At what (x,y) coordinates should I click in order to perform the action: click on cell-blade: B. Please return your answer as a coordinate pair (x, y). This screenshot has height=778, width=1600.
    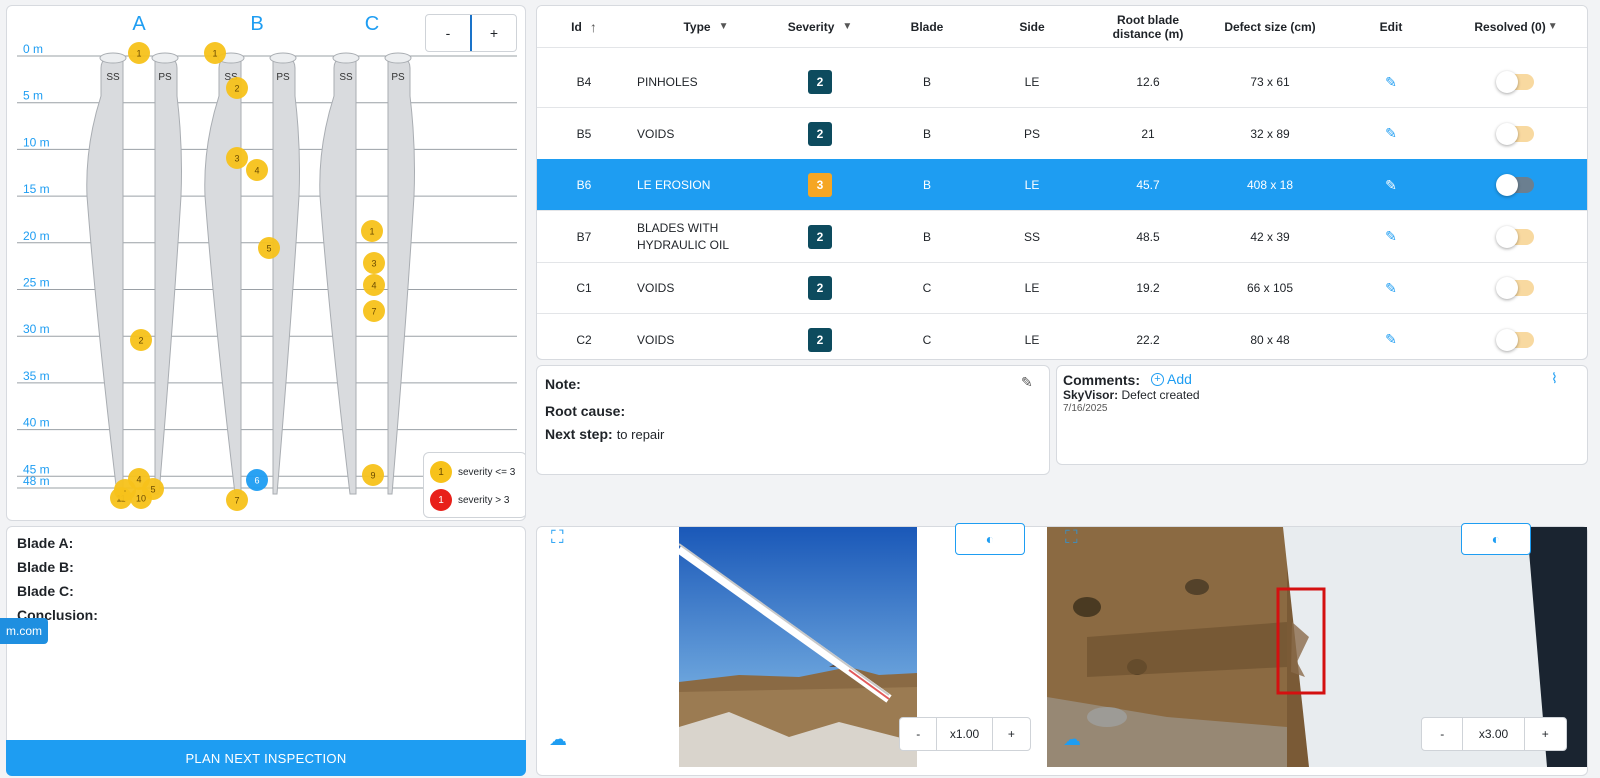
    Looking at the image, I should click on (926, 236).